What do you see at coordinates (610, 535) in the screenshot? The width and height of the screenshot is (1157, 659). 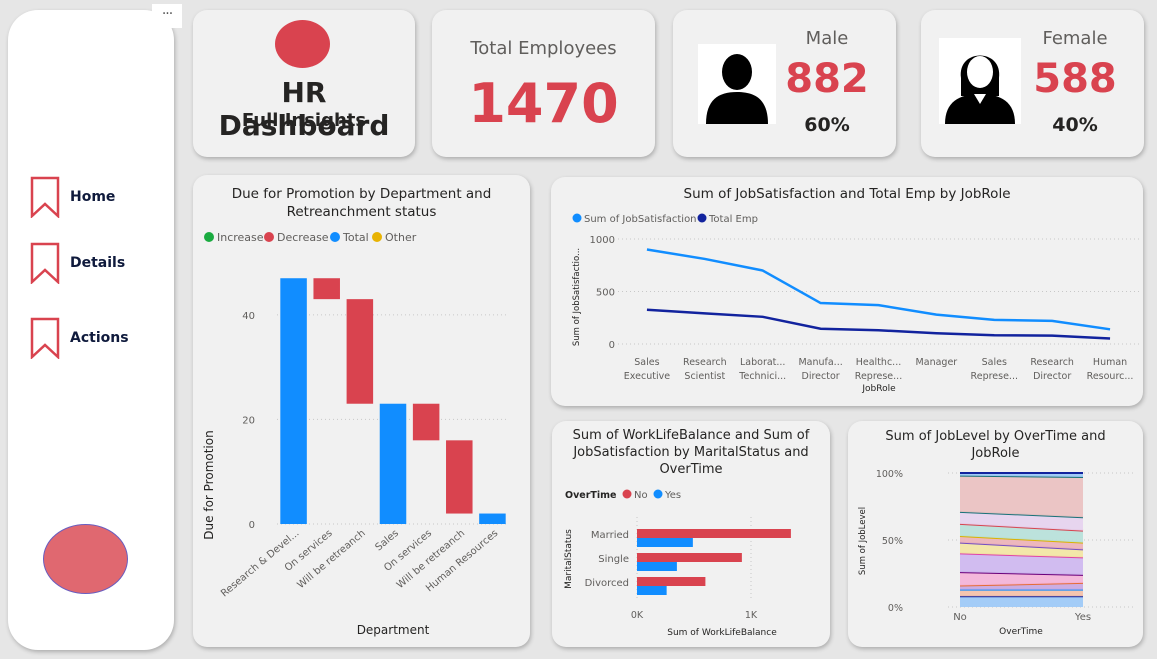 I see `y-tick-label: Married` at bounding box center [610, 535].